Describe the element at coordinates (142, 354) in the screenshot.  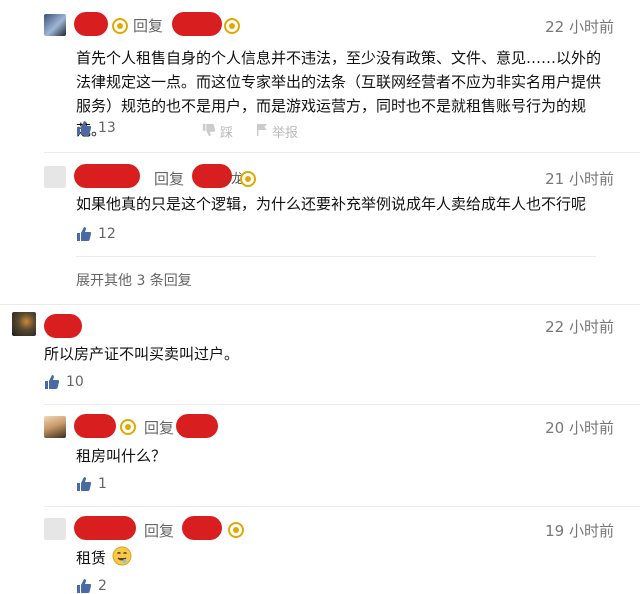
I see `comment-body: 所以房产证不叫买卖叫过户。` at that location.